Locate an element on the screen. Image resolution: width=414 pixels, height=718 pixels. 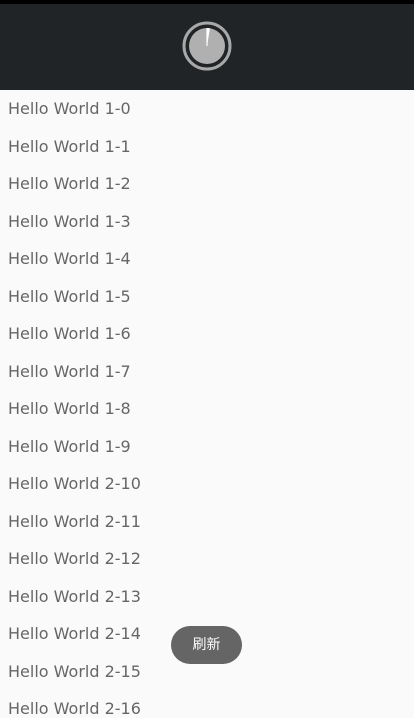
list-item: Hello World 2-11 is located at coordinates (207, 522).